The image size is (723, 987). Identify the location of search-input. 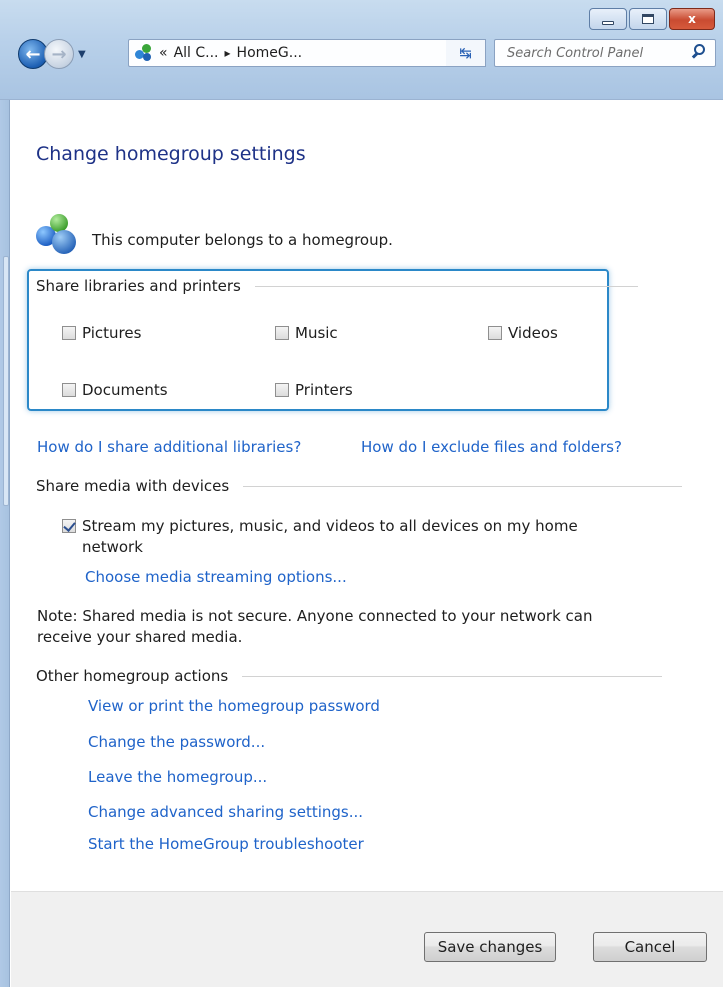
(595, 53).